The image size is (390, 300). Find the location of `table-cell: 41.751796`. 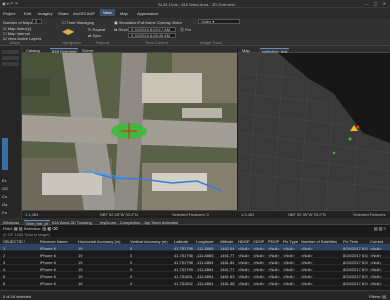

table-cell: 41.751796 is located at coordinates (184, 255).